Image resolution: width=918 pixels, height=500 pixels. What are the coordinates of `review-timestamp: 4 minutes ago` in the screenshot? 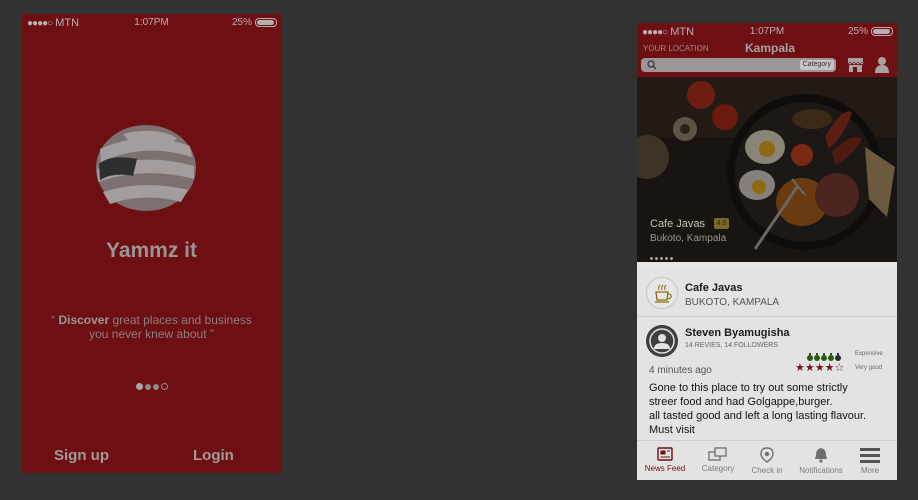 It's located at (680, 370).